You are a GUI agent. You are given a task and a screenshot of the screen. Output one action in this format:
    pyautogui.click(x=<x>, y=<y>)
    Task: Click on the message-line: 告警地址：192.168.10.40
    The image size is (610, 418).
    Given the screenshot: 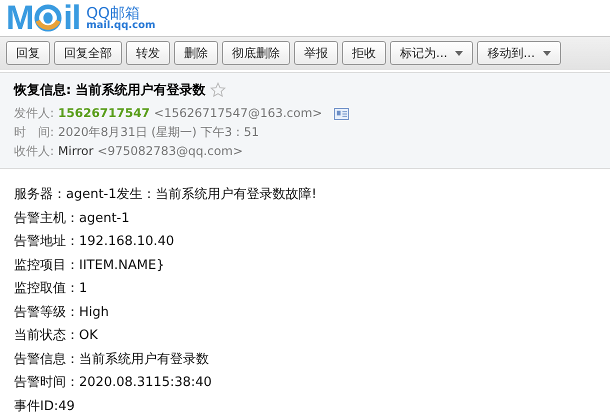 What is the action you would take?
    pyautogui.click(x=95, y=242)
    